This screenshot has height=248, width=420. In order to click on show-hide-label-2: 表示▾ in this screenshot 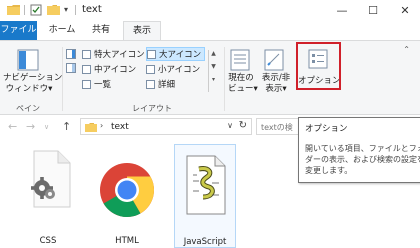, I will do `click(276, 89)`.